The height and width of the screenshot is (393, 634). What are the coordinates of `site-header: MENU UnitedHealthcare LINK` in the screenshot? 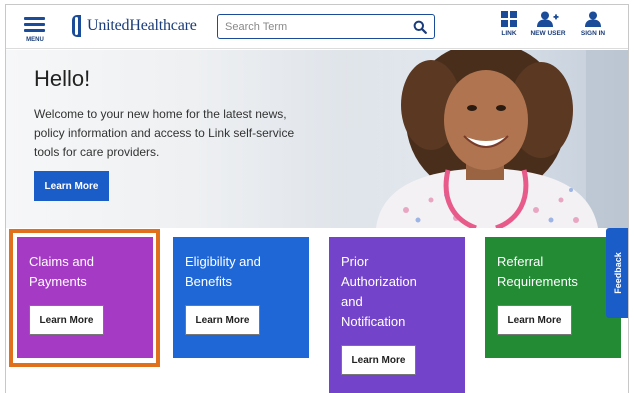 It's located at (317, 27).